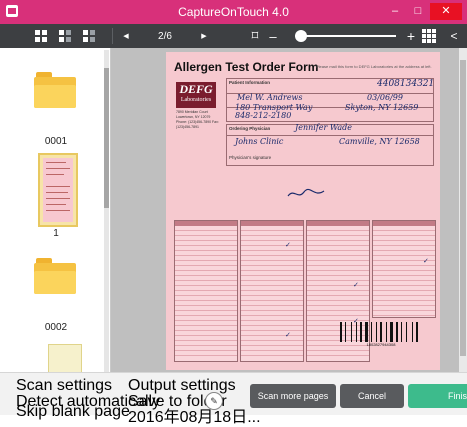 The width and height of the screenshot is (467, 427). Describe the element at coordinates (56, 141) in the screenshot. I see `thumbnail-label: 0001` at that location.